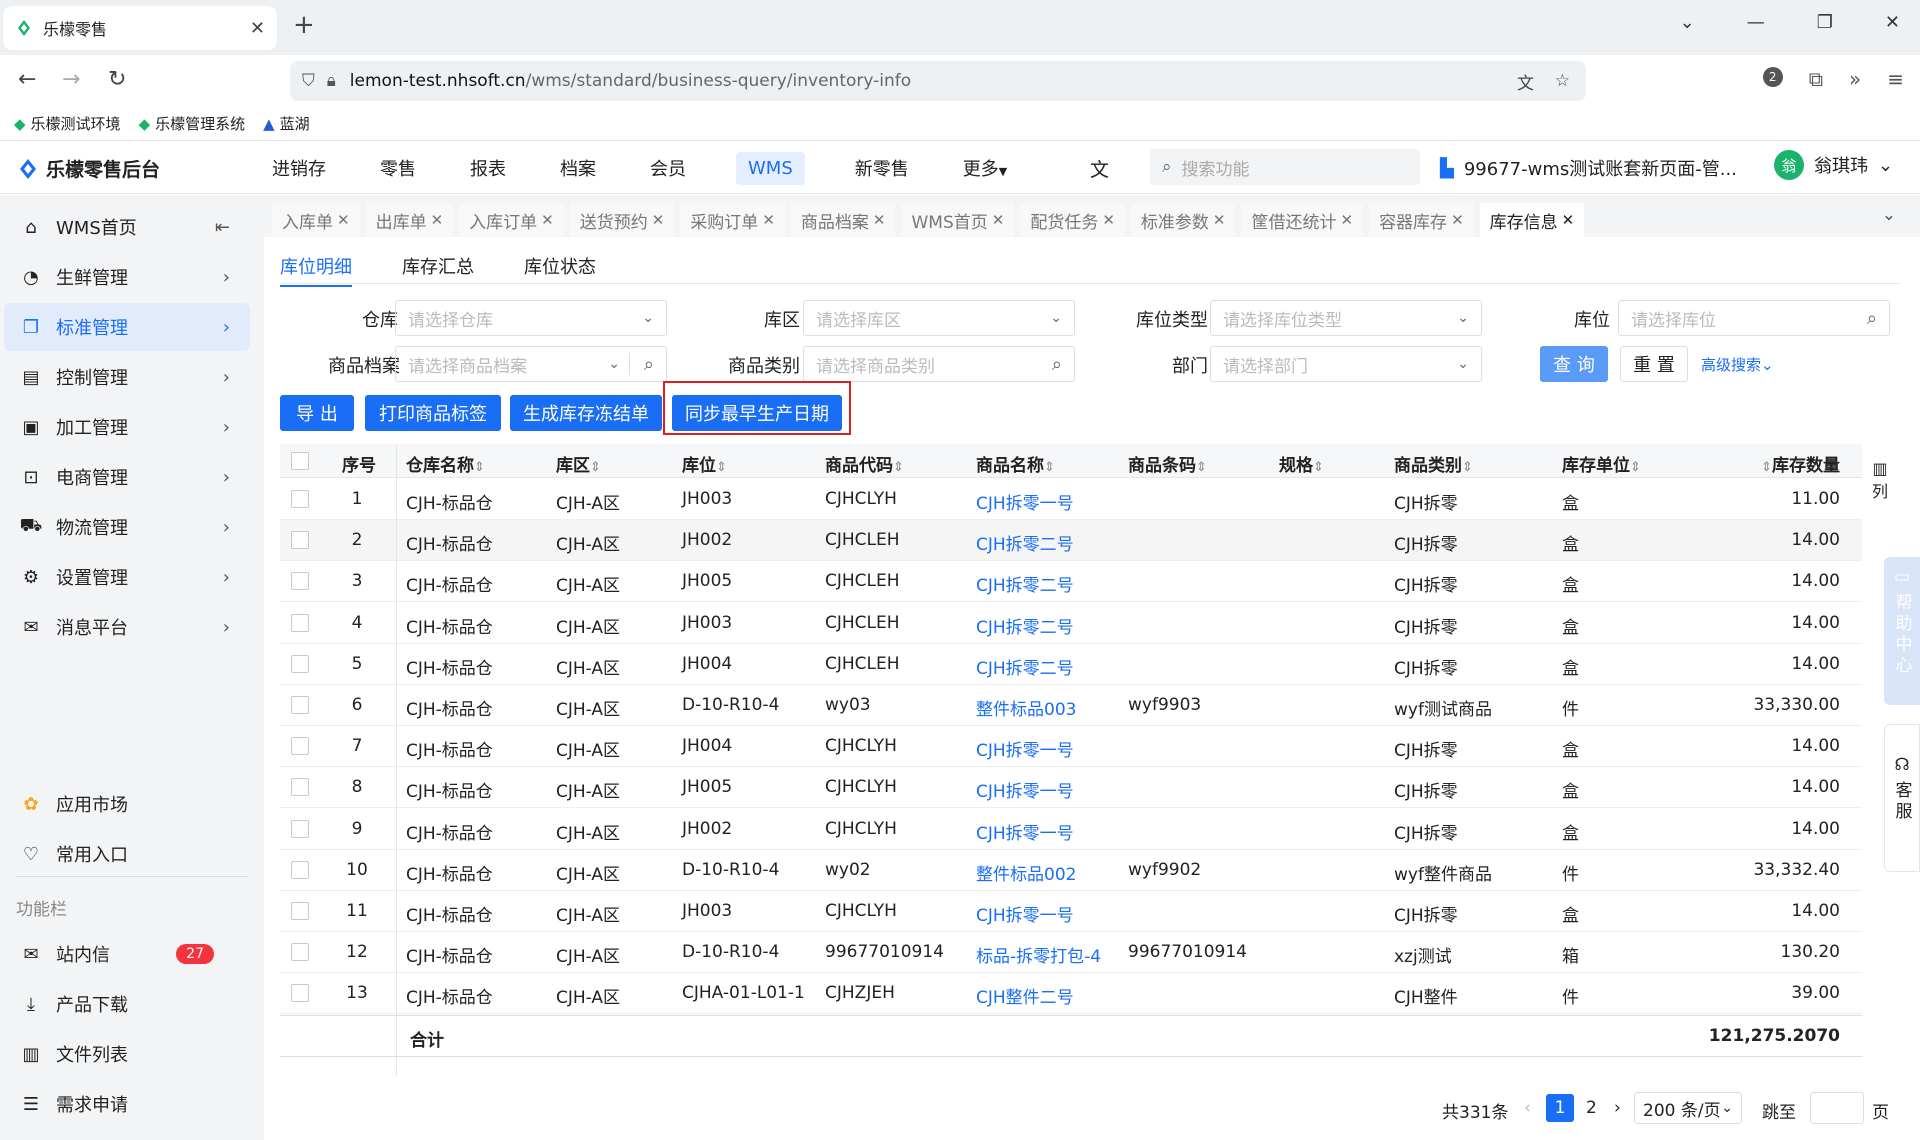  What do you see at coordinates (27, 79) in the screenshot?
I see `back-icon: ←` at bounding box center [27, 79].